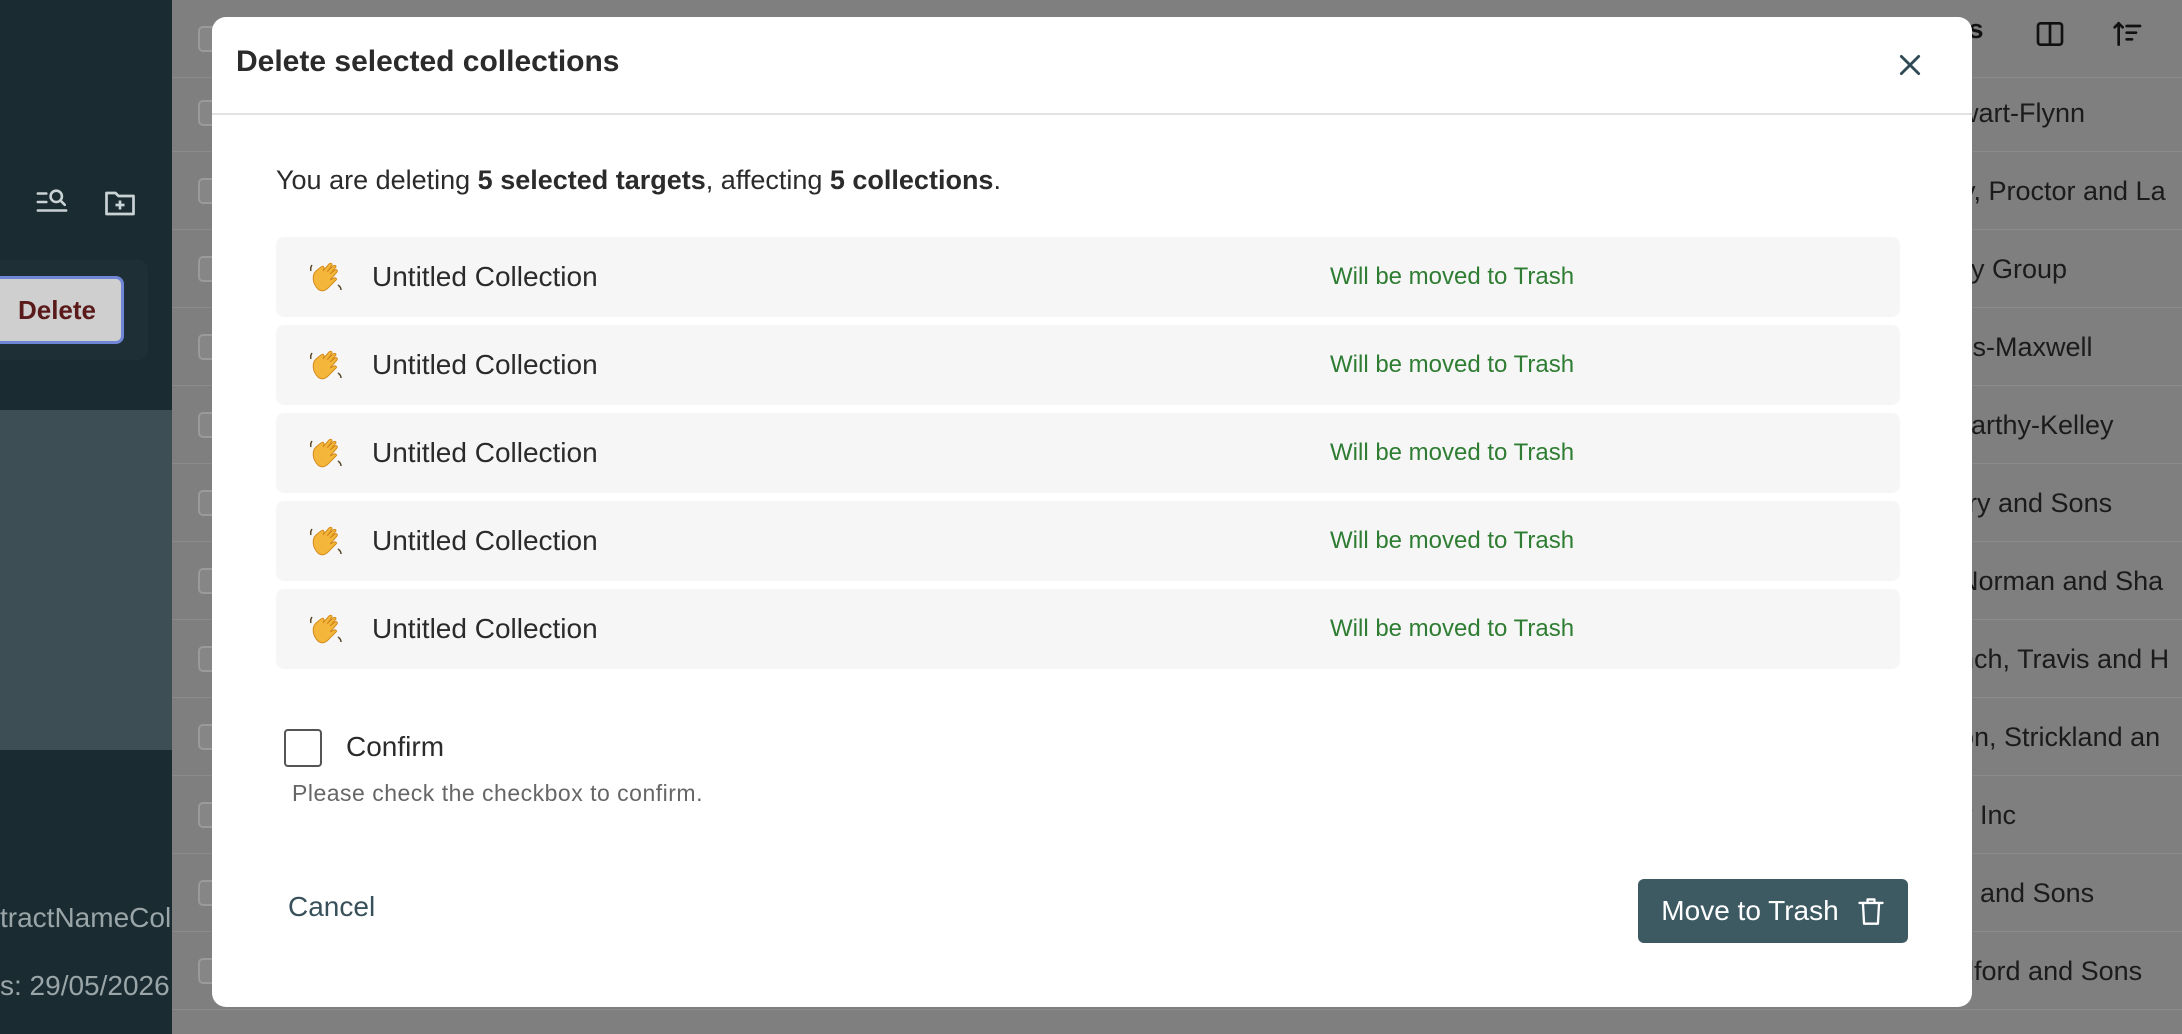 The height and width of the screenshot is (1034, 2182). I want to click on row-name: , Norman and Sha, so click(2054, 581).